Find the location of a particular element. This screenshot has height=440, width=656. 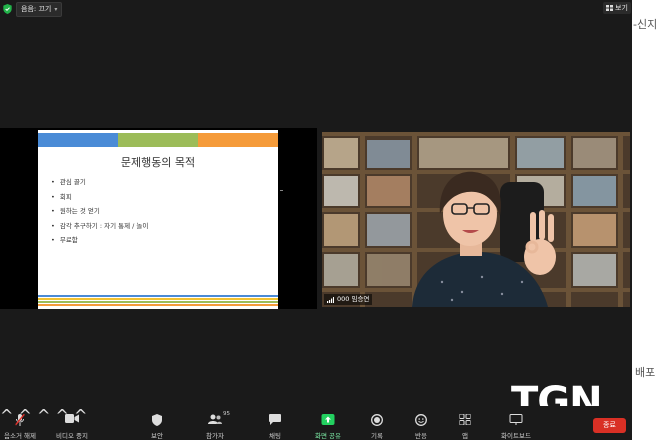

share-screen-label: 화면 공유 is located at coordinates (328, 436).